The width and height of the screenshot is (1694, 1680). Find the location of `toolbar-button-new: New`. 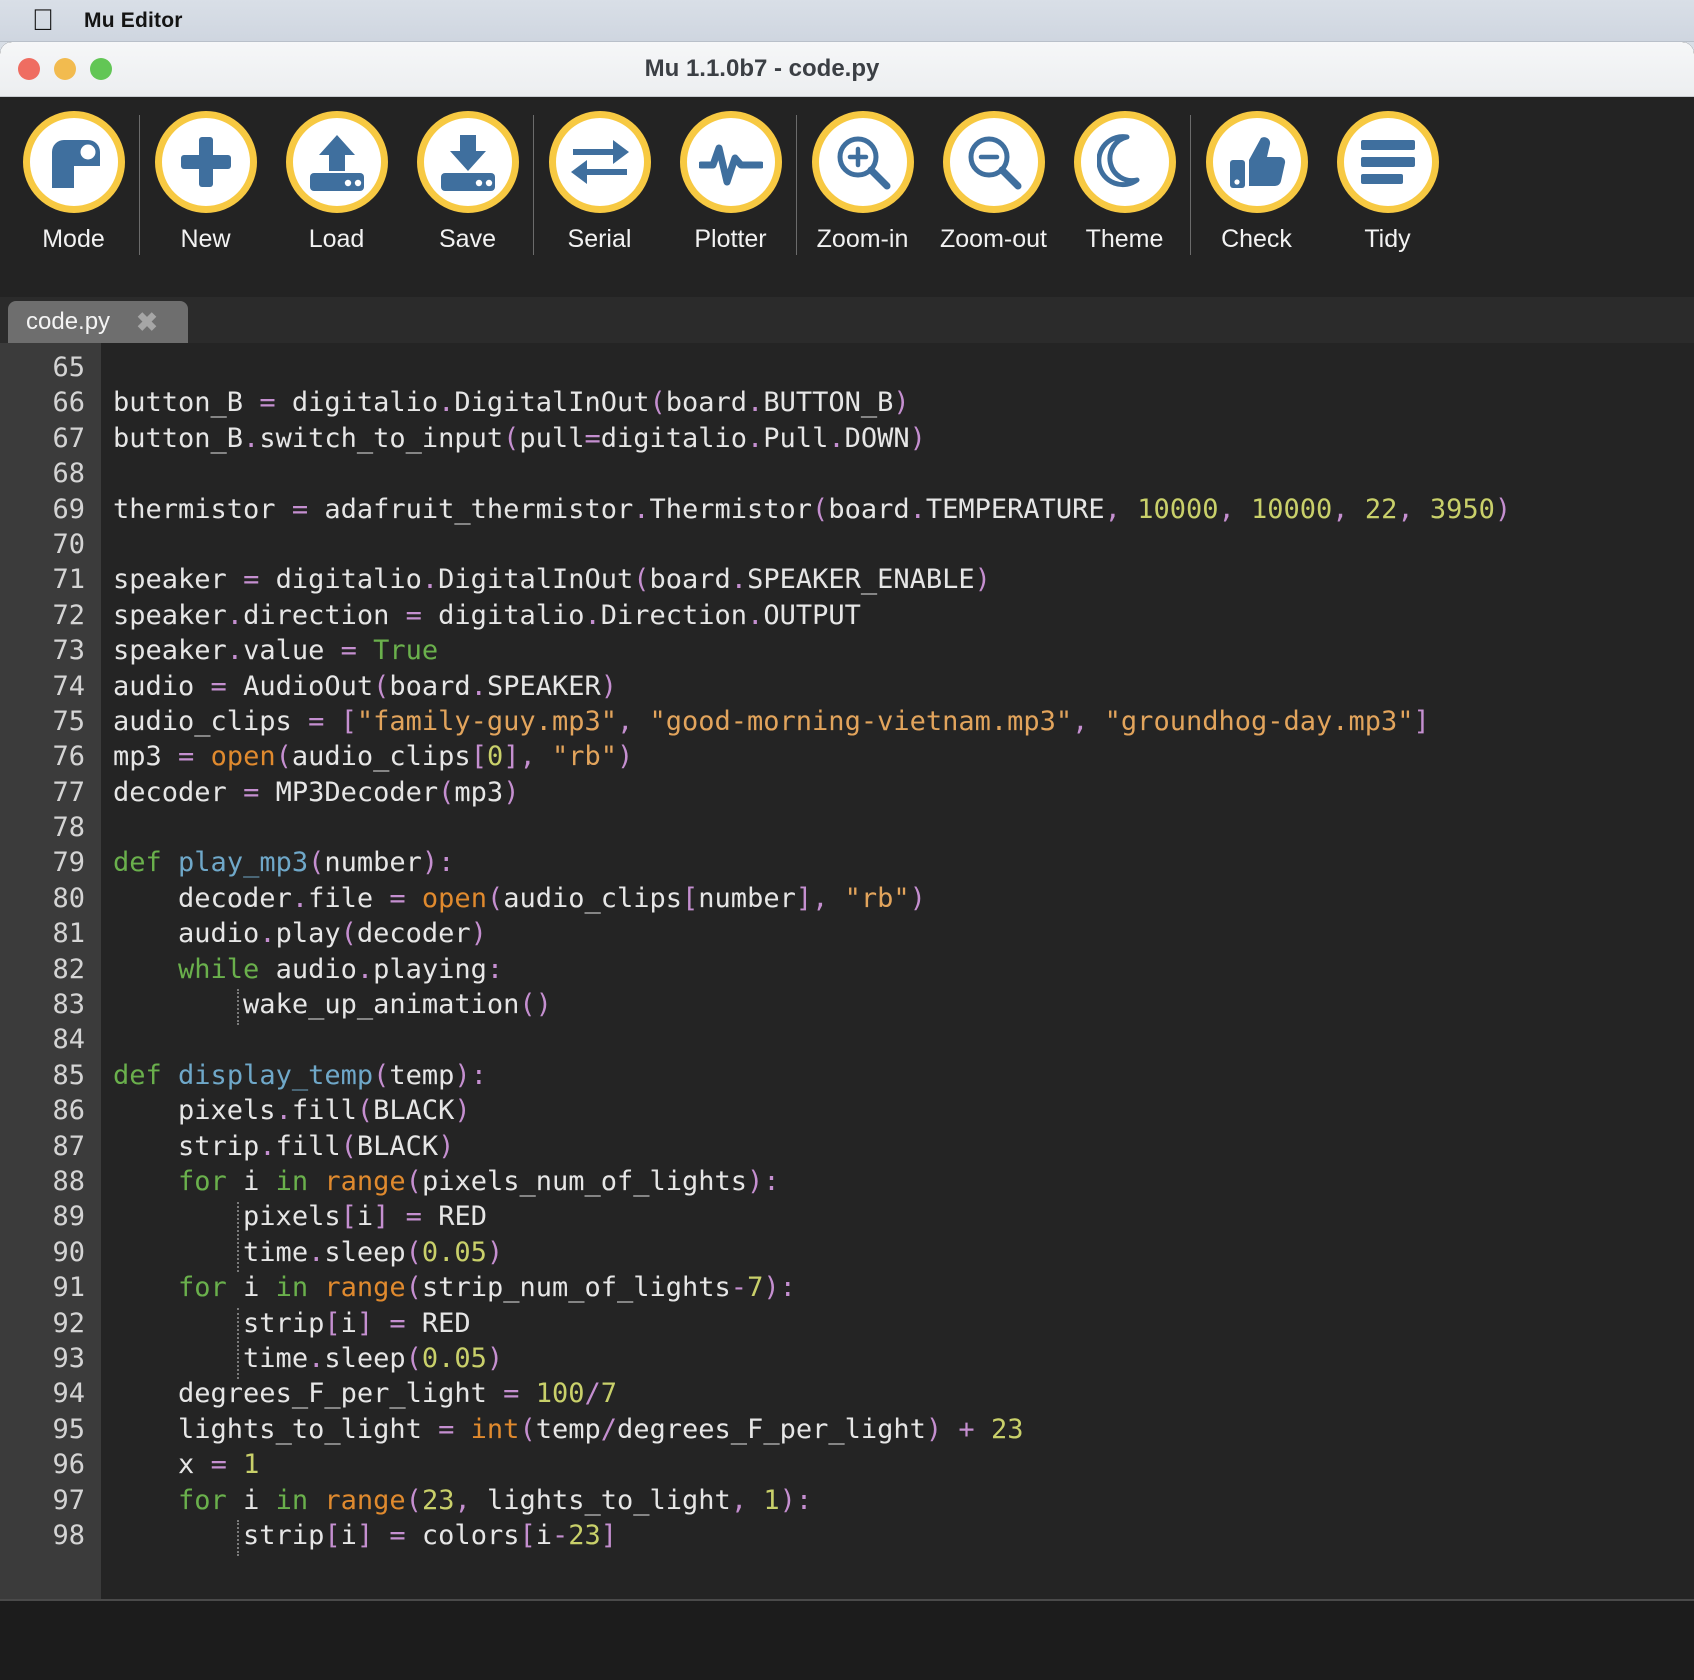

toolbar-button-new: New is located at coordinates (205, 175).